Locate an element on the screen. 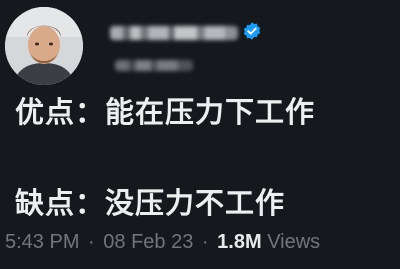 Image resolution: width=400 pixels, height=269 pixels. views-label: Views is located at coordinates (294, 242).